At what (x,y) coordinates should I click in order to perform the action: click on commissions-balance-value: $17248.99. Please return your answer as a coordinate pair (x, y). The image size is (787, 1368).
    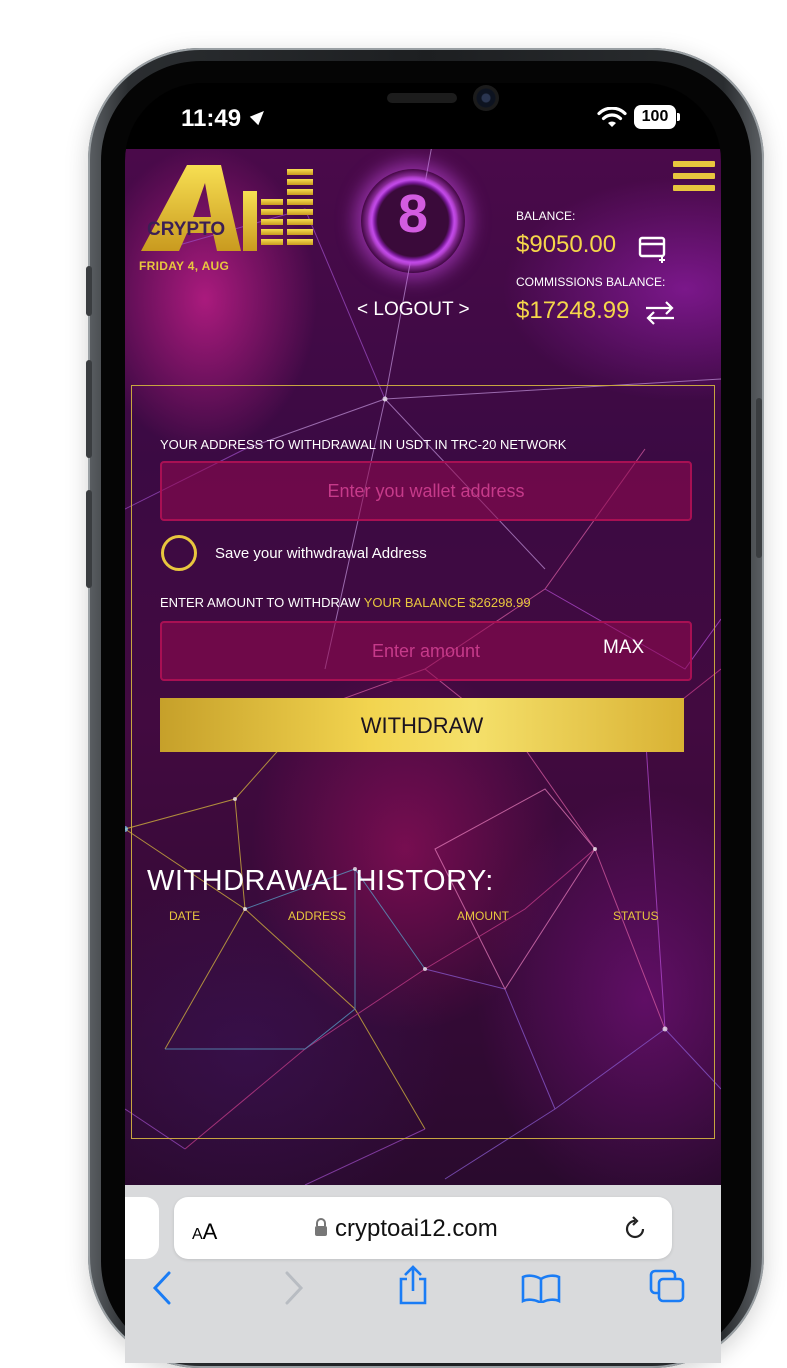
    Looking at the image, I should click on (573, 310).